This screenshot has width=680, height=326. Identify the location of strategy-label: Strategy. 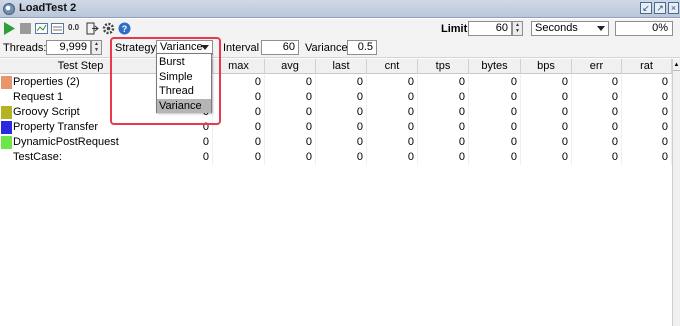
(135, 48).